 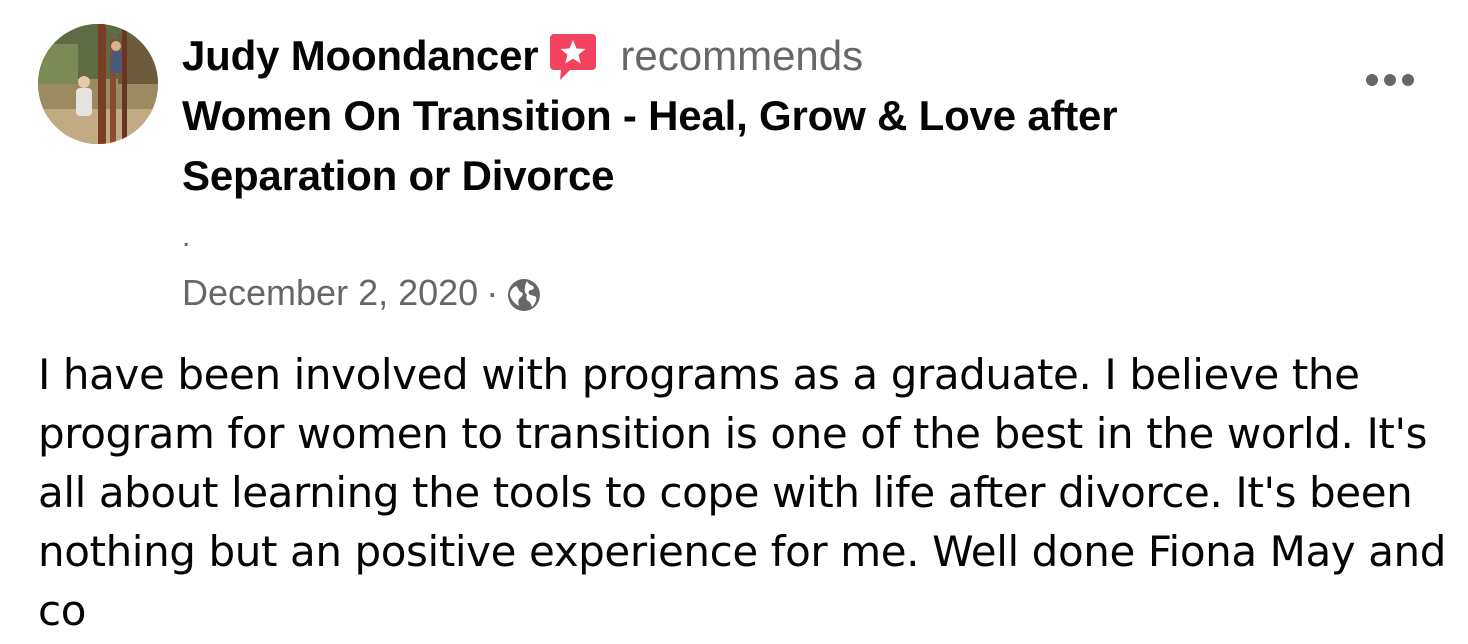 What do you see at coordinates (573, 58) in the screenshot?
I see `star-speech-bubble-icon` at bounding box center [573, 58].